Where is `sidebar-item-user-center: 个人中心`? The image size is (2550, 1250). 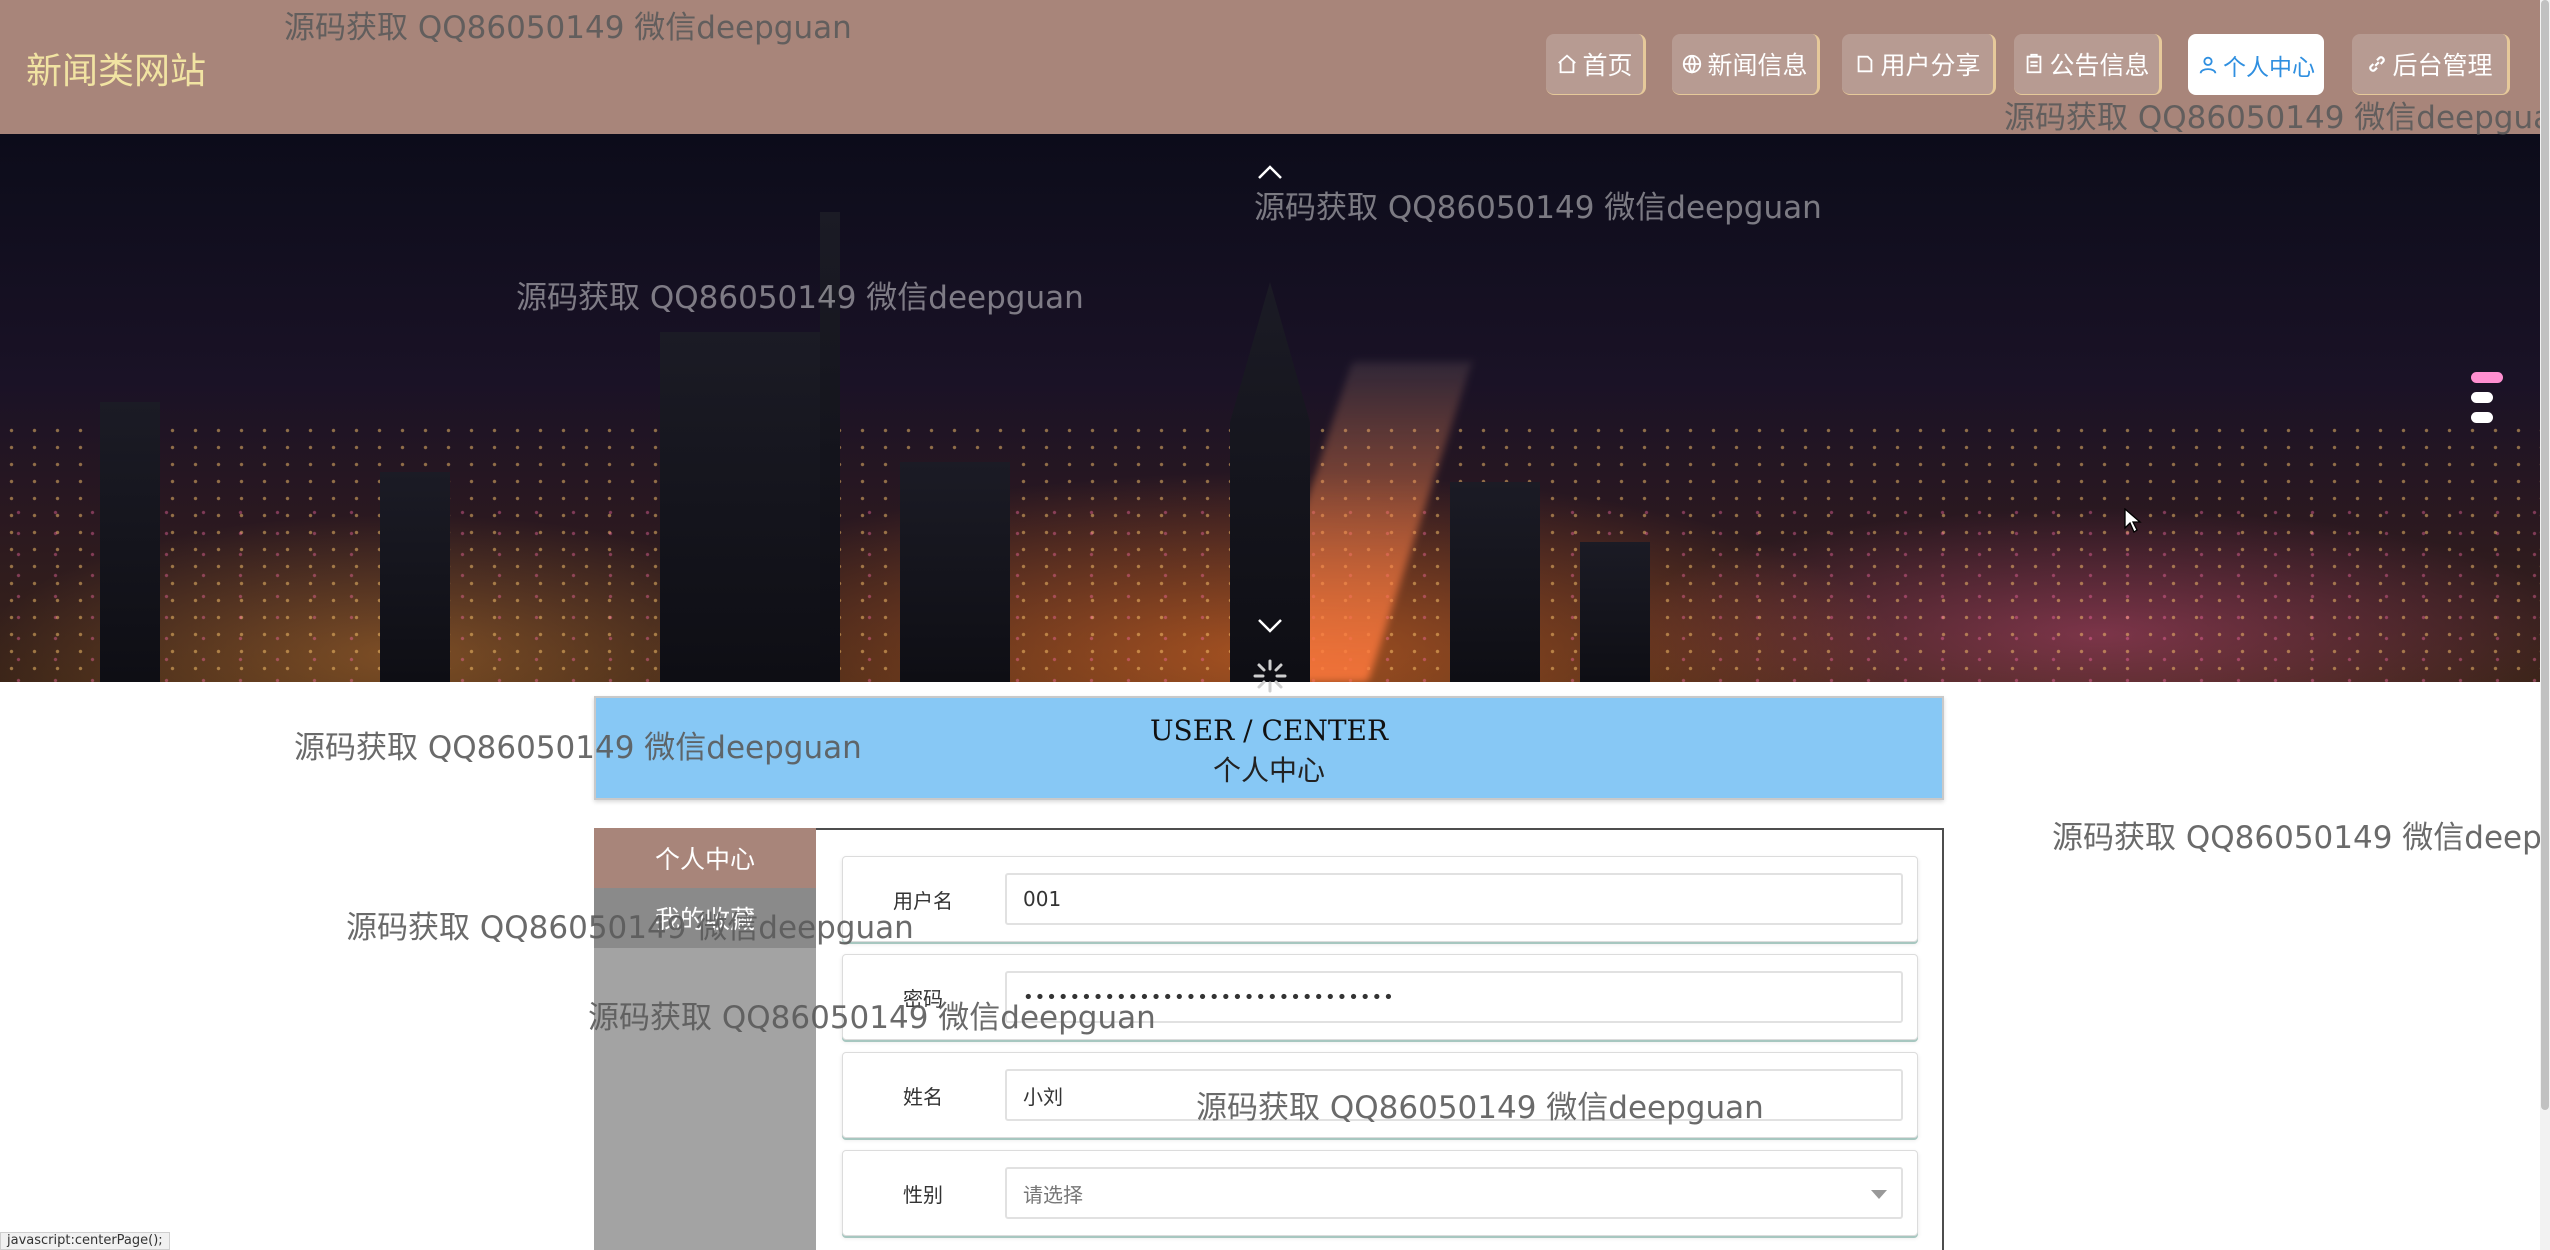
sidebar-item-user-center: 个人中心 is located at coordinates (705, 858).